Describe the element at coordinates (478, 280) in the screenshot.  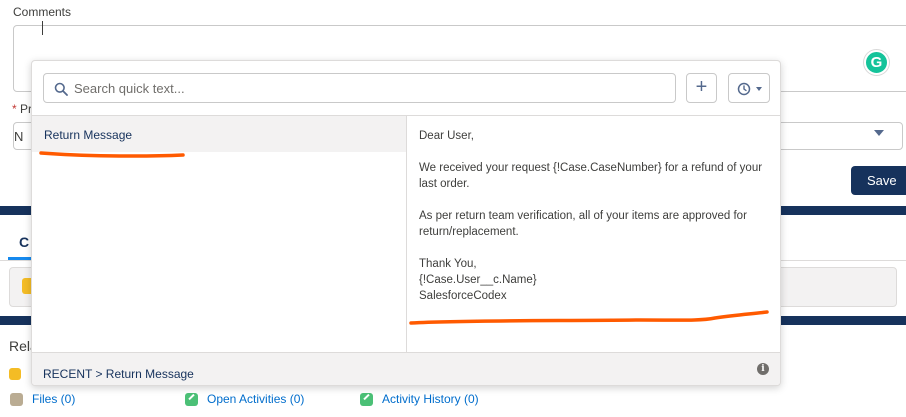
I see `preview-line: {!Case.User__c.Name}` at that location.